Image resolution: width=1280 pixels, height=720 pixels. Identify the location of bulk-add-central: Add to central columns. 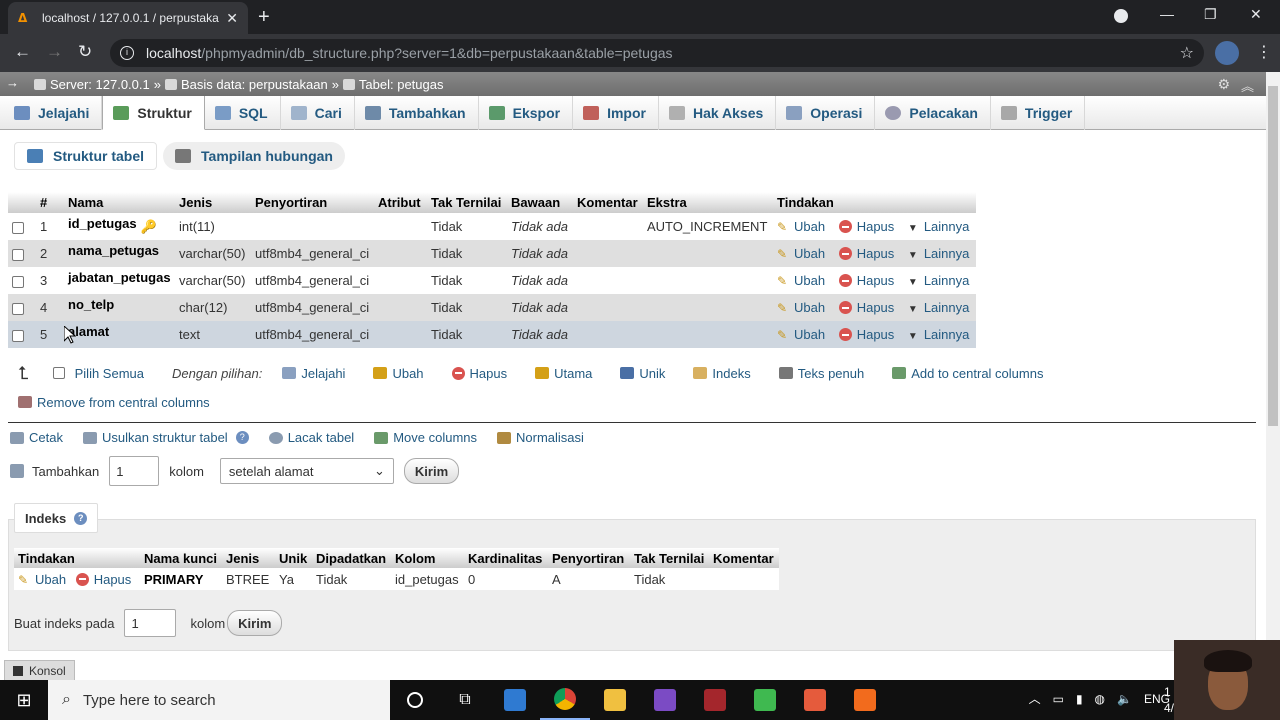
(967, 373).